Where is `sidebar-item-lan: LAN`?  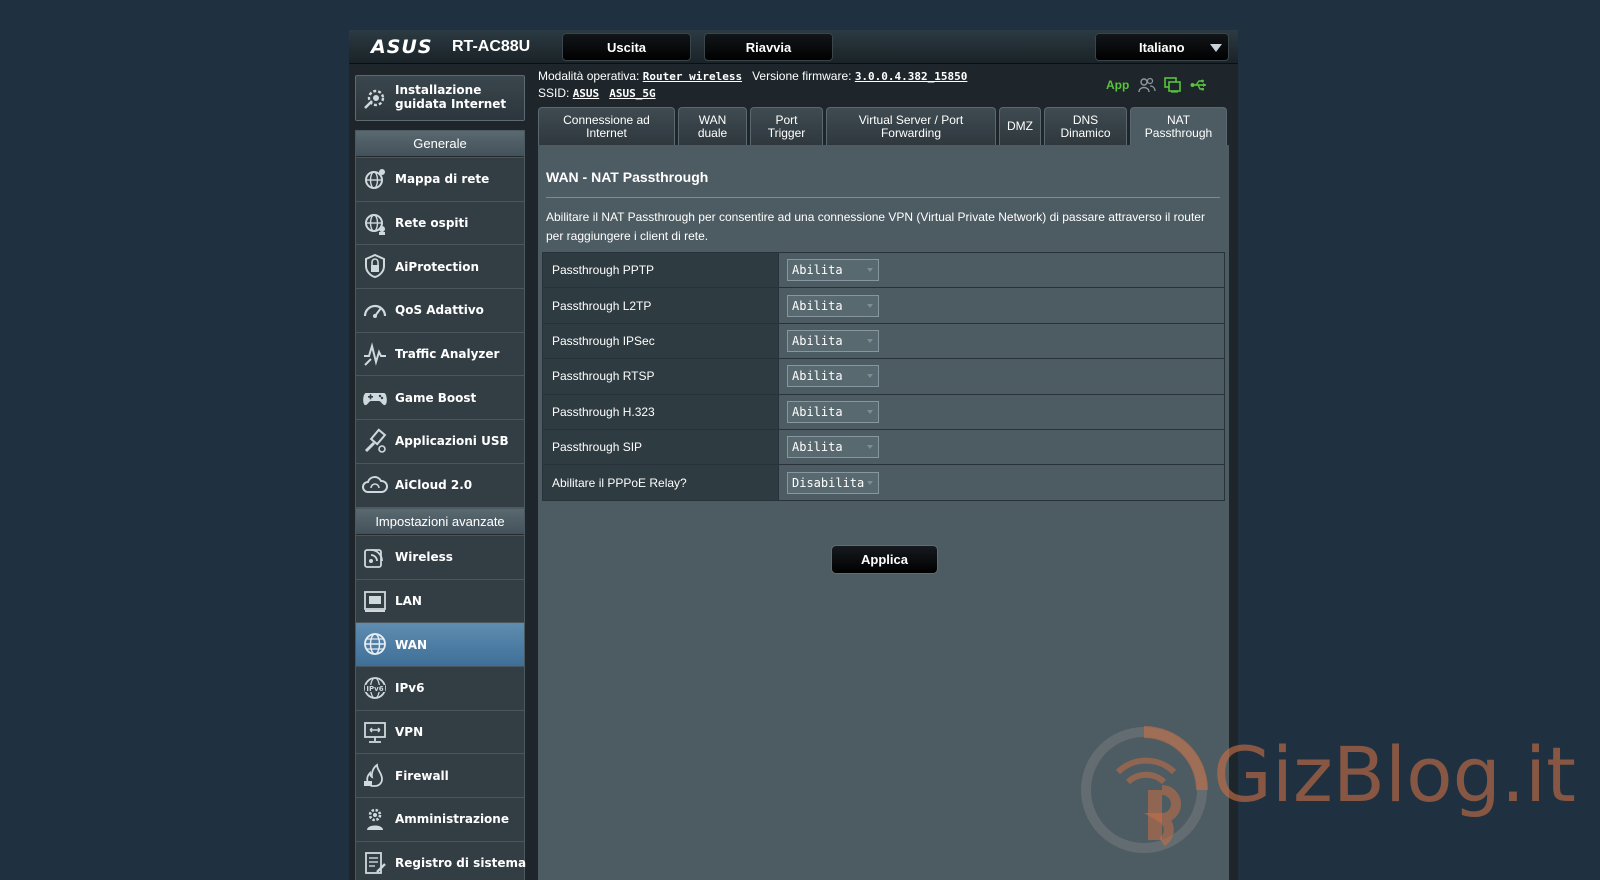 sidebar-item-lan: LAN is located at coordinates (440, 600).